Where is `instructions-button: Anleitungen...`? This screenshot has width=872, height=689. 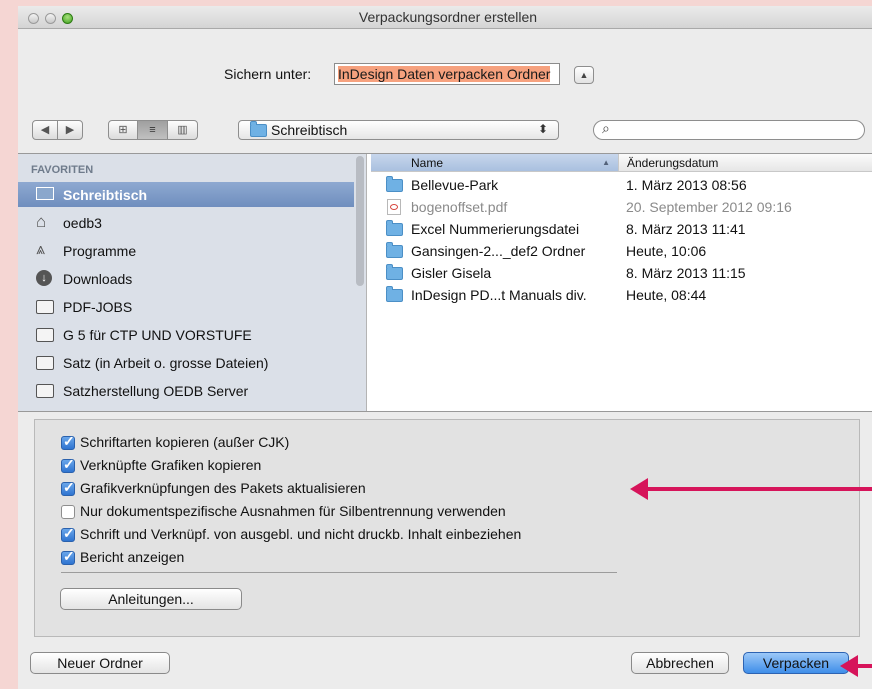
instructions-button: Anleitungen... is located at coordinates (151, 599).